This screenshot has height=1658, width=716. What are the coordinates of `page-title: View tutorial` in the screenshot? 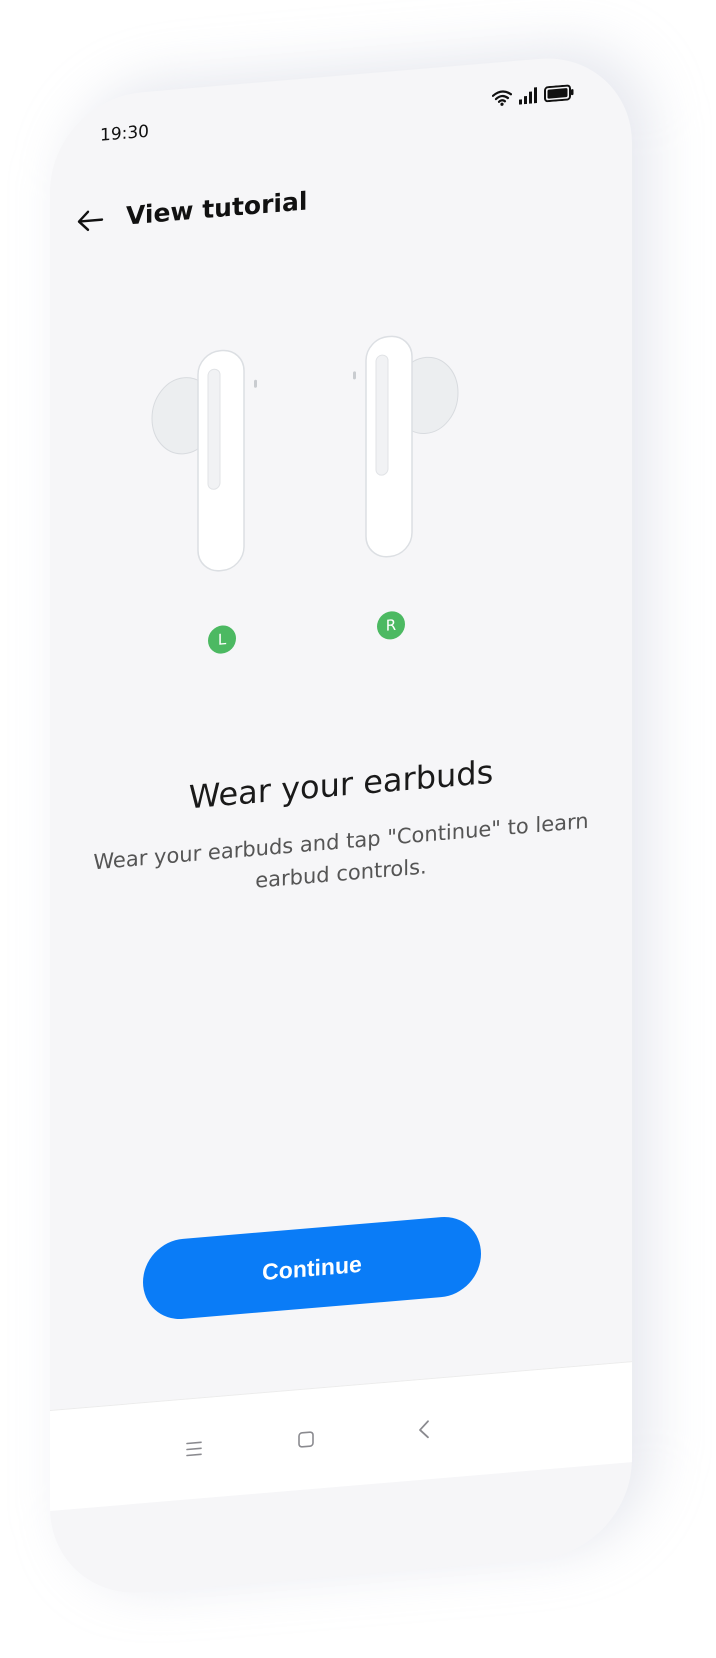 It's located at (217, 208).